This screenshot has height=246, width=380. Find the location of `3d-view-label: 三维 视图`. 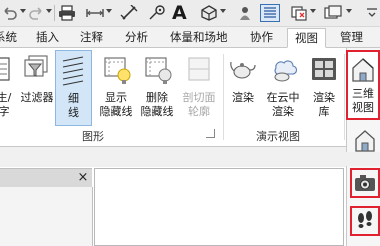

3d-view-label: 三维 视图 is located at coordinates (363, 100).